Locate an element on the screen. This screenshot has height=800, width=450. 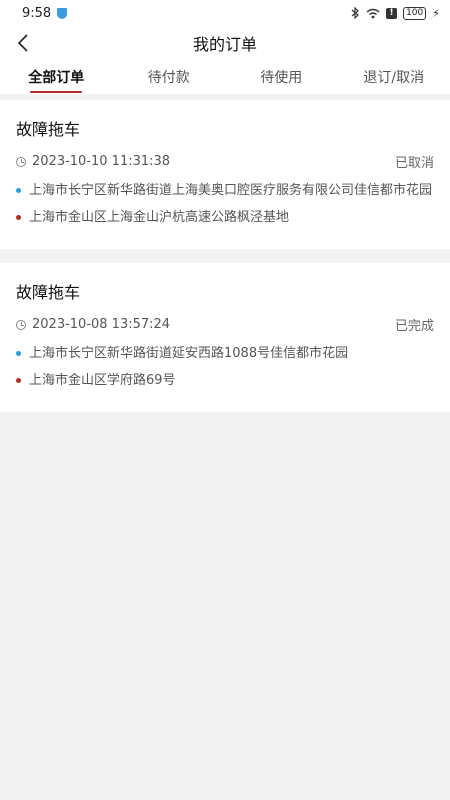
order-time-row: 2023-10-08 13:57:24 is located at coordinates (93, 324).